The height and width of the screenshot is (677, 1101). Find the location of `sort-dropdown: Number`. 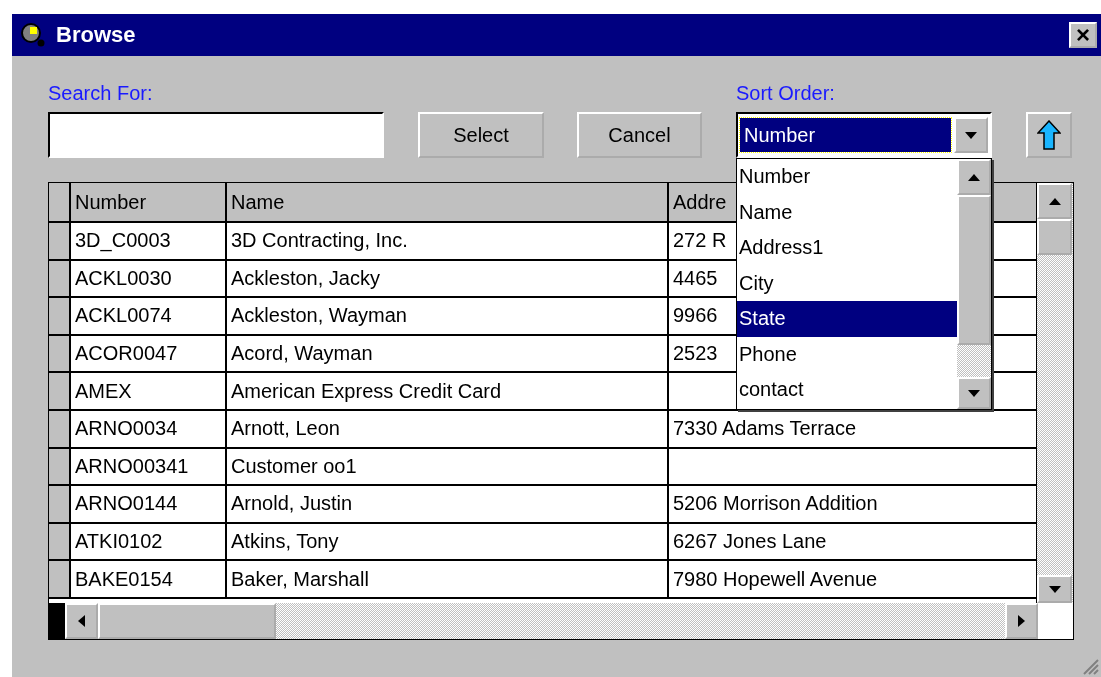

sort-dropdown: Number is located at coordinates (864, 135).